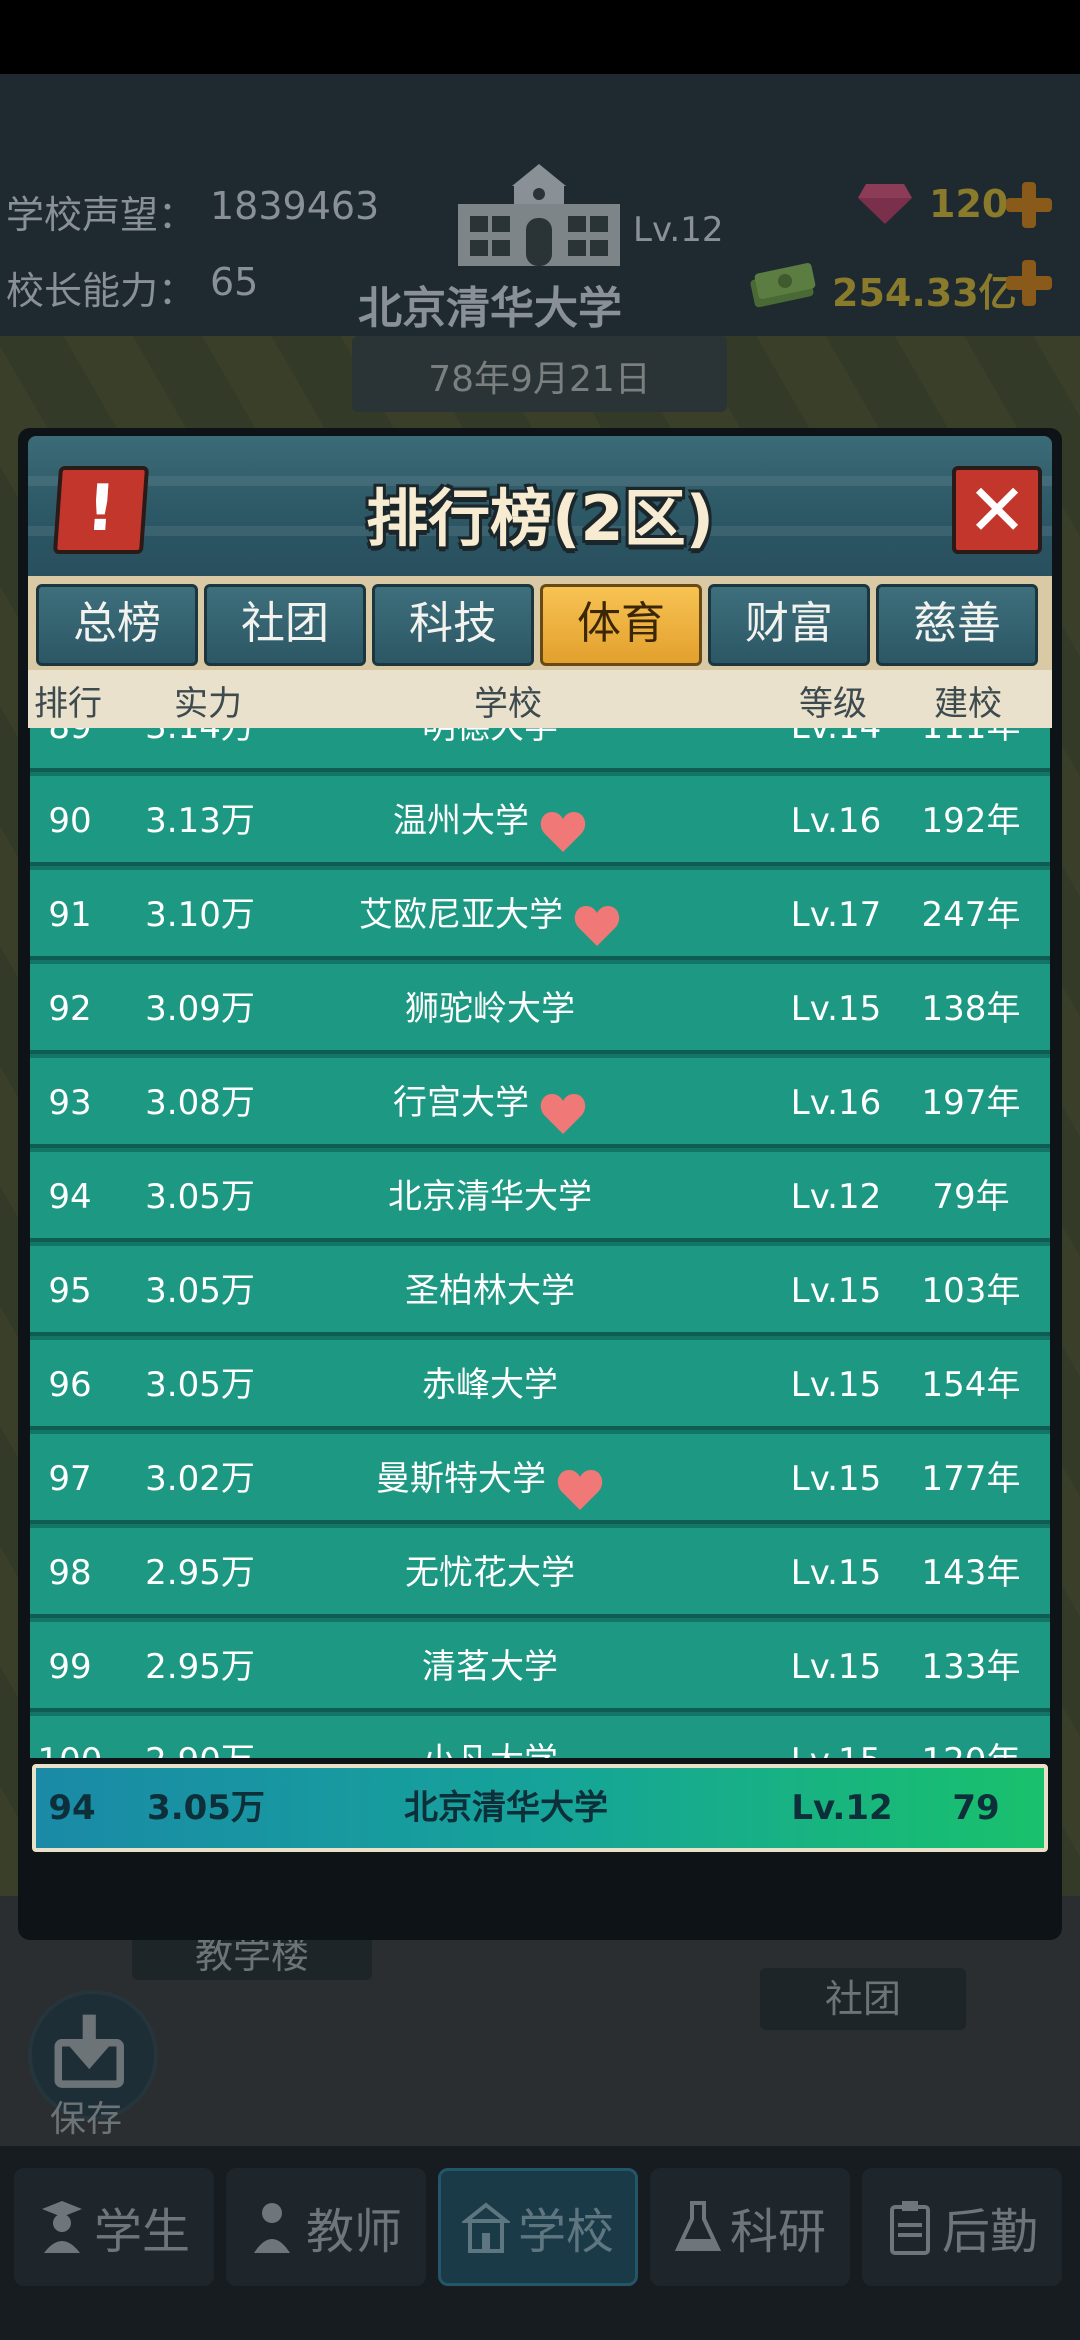  What do you see at coordinates (453, 625) in the screenshot?
I see `tab-tech: 科技` at bounding box center [453, 625].